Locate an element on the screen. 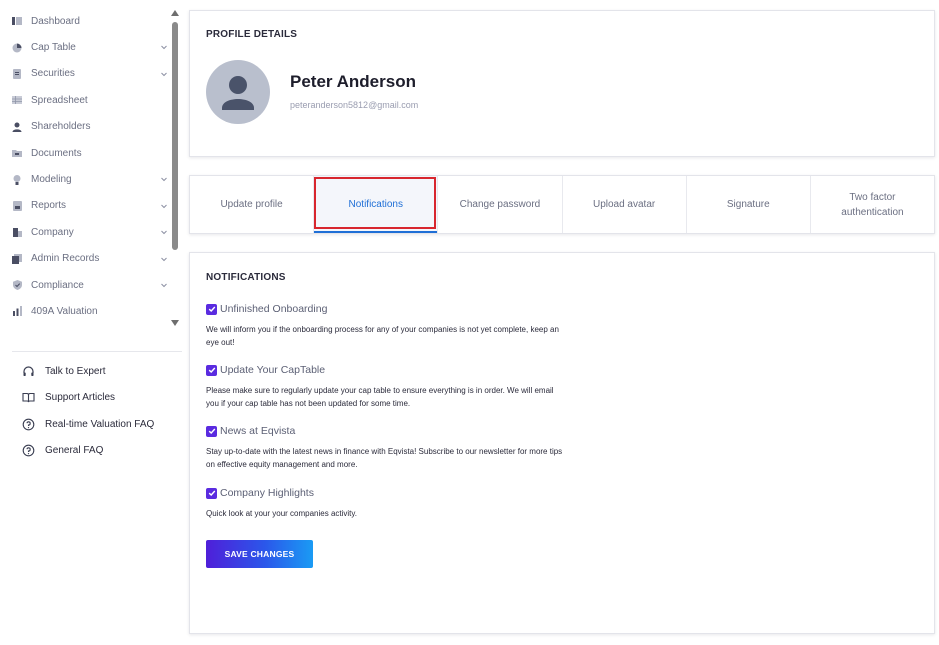 This screenshot has height=645, width=939. help-link-label: General FAQ is located at coordinates (74, 451).